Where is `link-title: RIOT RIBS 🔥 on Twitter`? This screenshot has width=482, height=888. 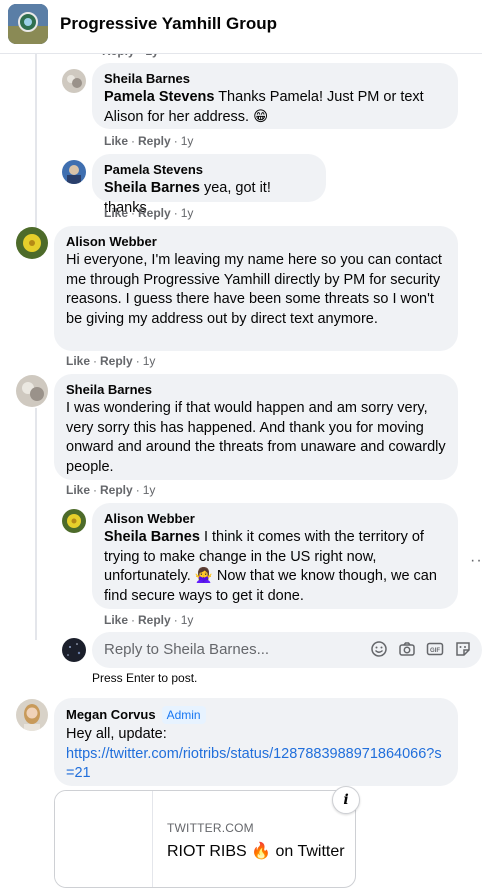 link-title: RIOT RIBS 🔥 on Twitter is located at coordinates (256, 851).